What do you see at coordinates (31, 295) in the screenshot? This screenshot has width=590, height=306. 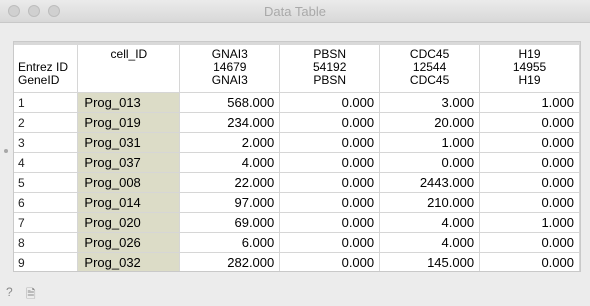 I see `report-icon: 🗎` at bounding box center [31, 295].